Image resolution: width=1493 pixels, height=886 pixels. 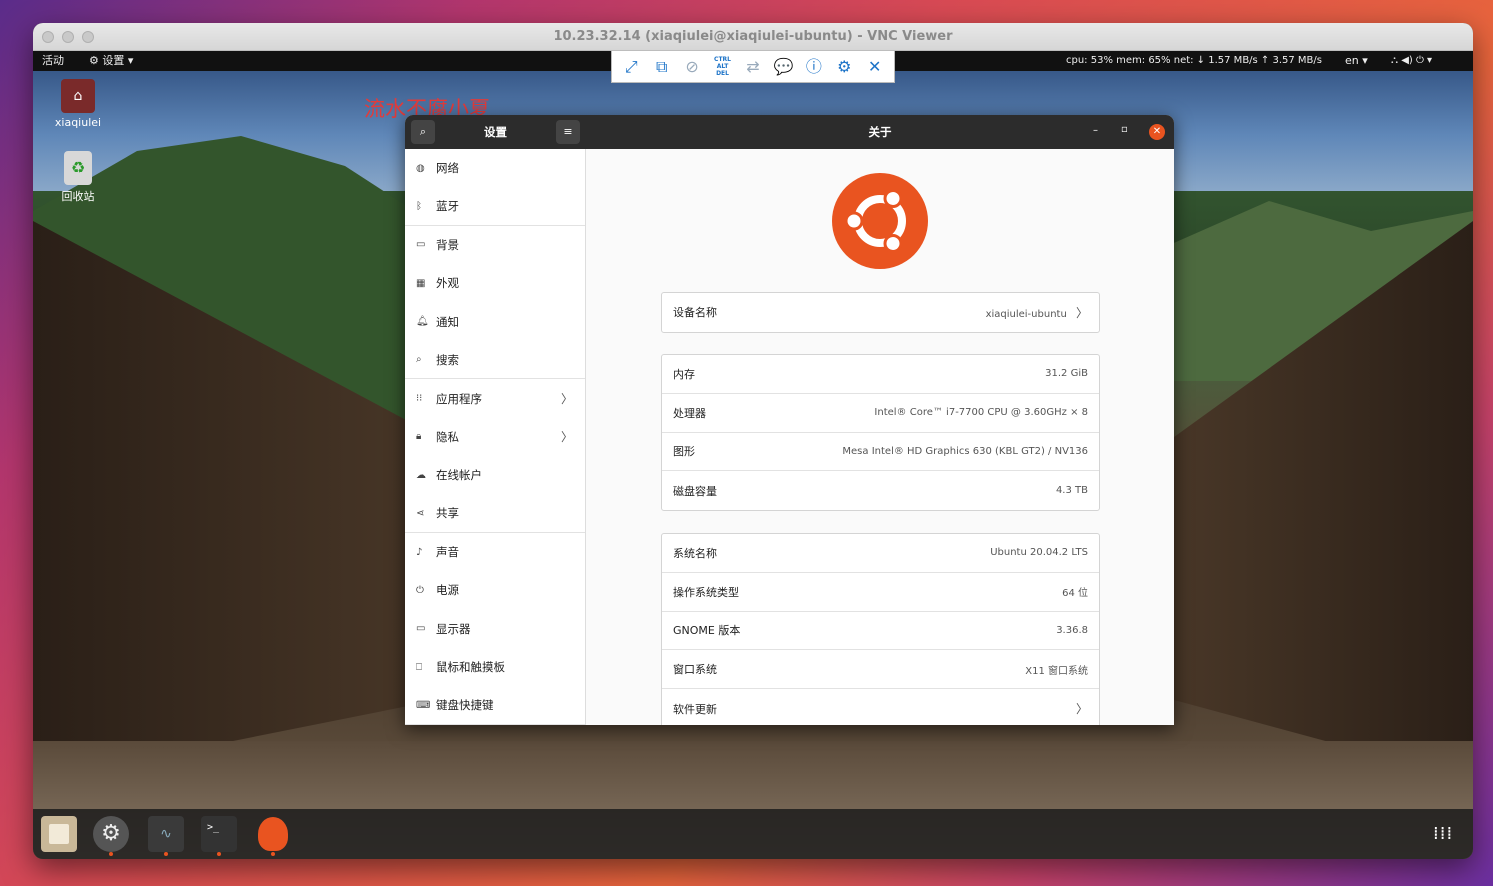 What do you see at coordinates (495, 475) in the screenshot?
I see `sidebar-item: ☁ 在线帐户` at bounding box center [495, 475].